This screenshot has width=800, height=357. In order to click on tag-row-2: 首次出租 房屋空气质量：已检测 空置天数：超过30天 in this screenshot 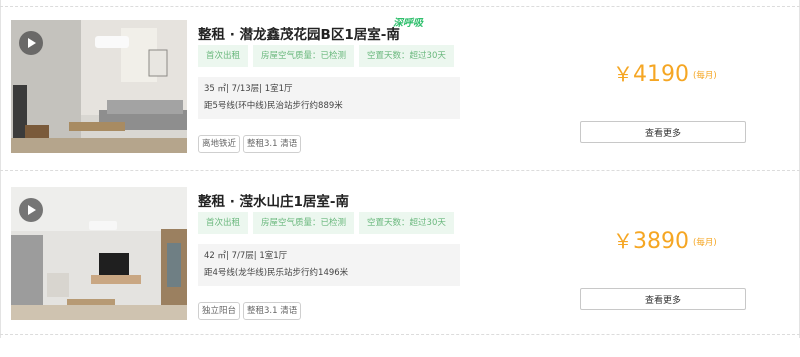, I will do `click(326, 223)`.